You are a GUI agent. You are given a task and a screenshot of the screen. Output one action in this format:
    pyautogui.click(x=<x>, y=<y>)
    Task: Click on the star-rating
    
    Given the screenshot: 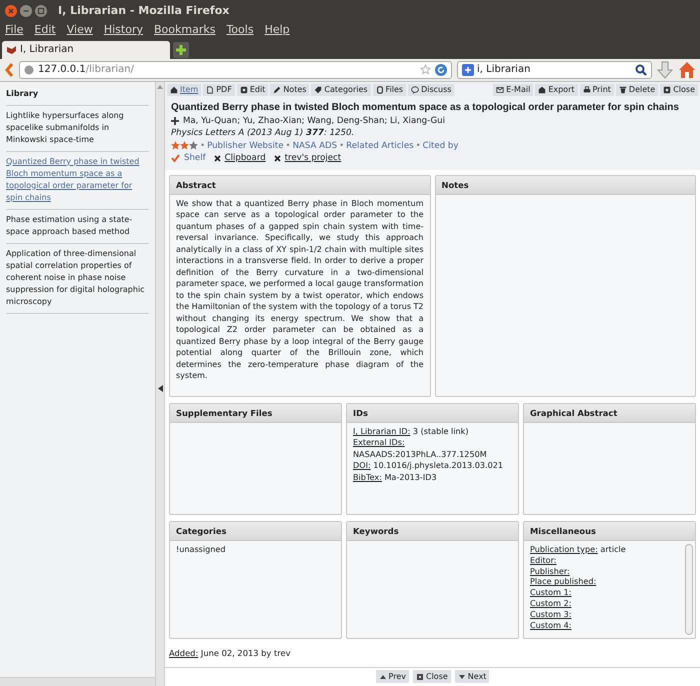 What is the action you would take?
    pyautogui.click(x=184, y=145)
    